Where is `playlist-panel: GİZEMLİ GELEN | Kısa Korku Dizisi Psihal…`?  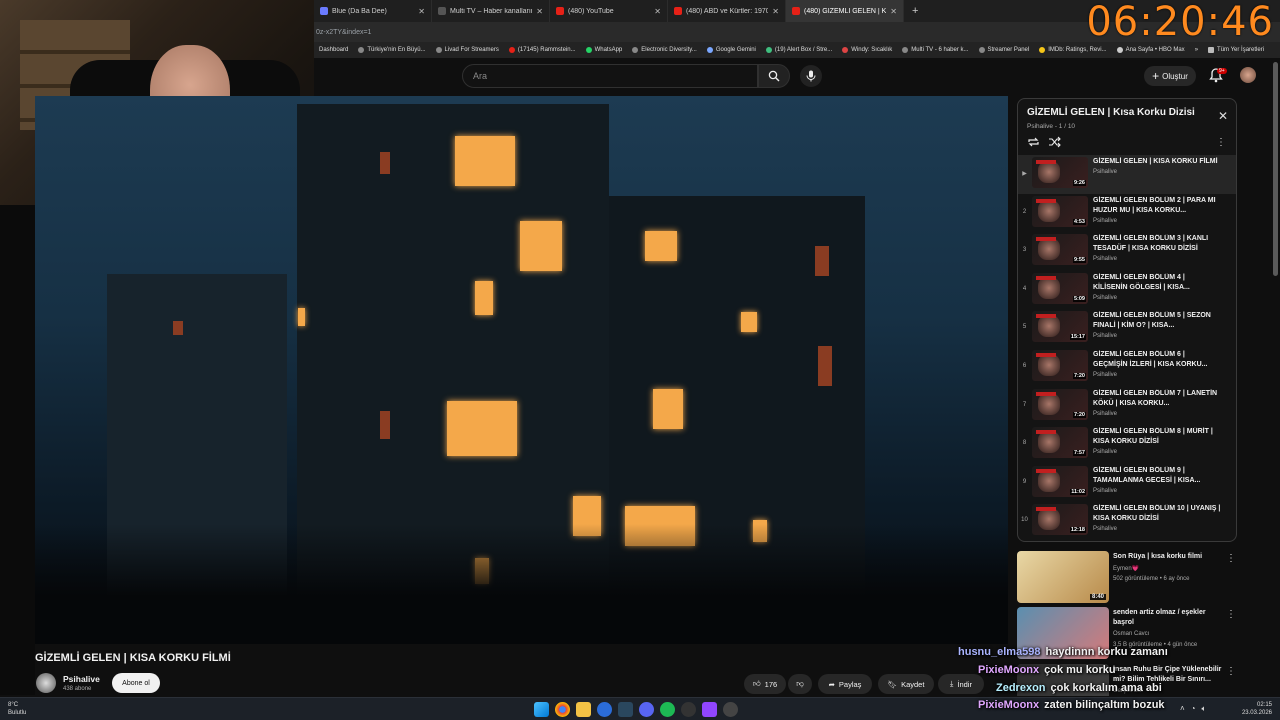 playlist-panel: GİZEMLİ GELEN | Kısa Korku Dizisi Psihal… is located at coordinates (1127, 320).